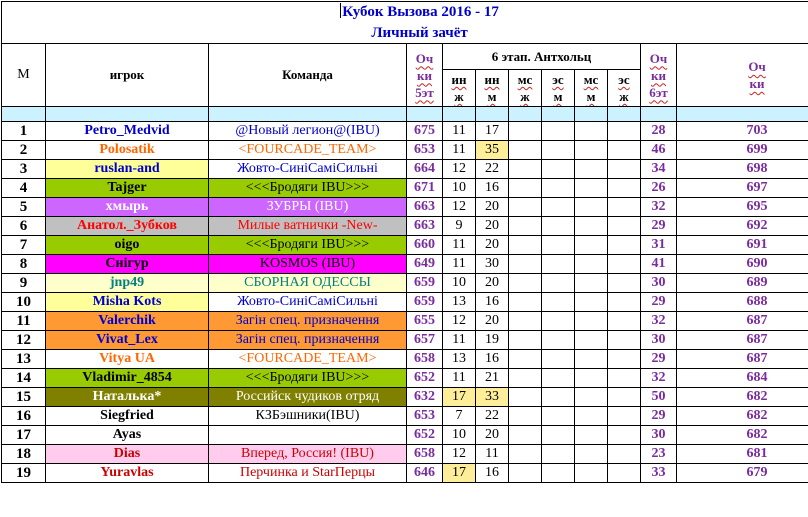 The width and height of the screenshot is (808, 517). I want to click on team-name, so click(307, 435).